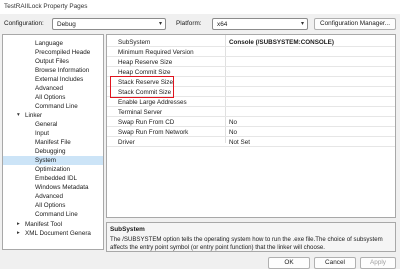  What do you see at coordinates (53, 169) in the screenshot?
I see `tree-item: Optimization` at bounding box center [53, 169].